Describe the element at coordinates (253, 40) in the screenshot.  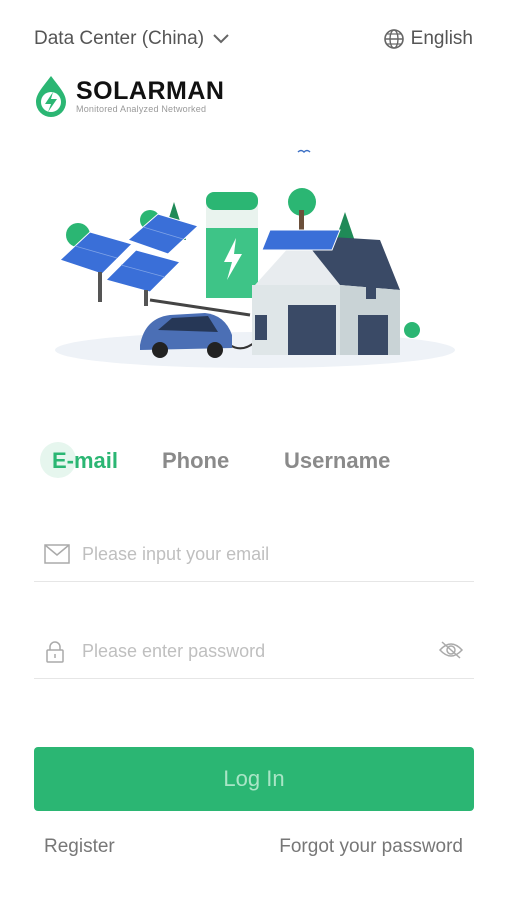
I see `top-bar: Data Center (China) English` at that location.